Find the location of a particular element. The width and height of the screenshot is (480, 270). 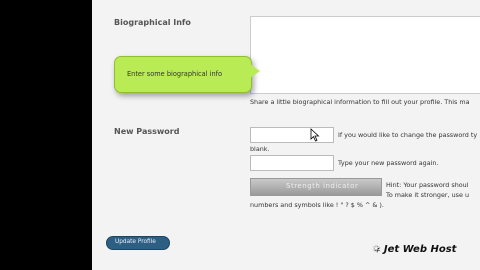

logo-star-icon: ✶ is located at coordinates (376, 249).